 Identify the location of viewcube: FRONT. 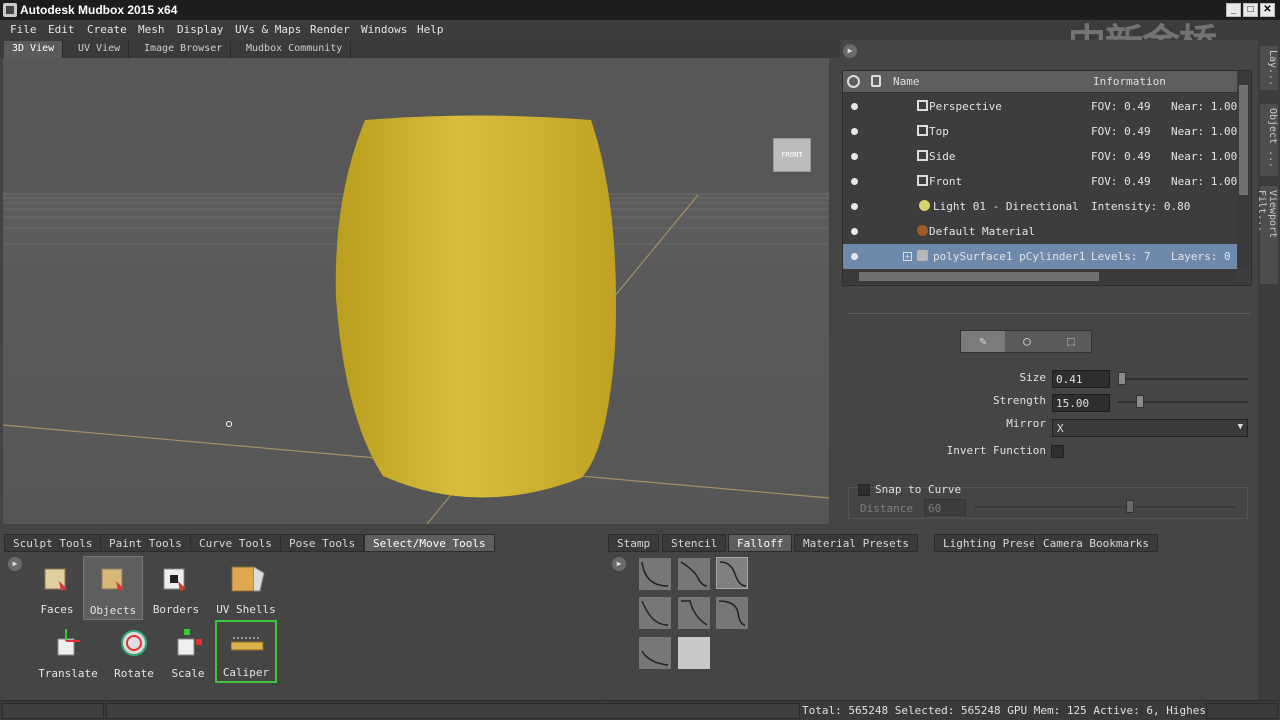
(792, 155).